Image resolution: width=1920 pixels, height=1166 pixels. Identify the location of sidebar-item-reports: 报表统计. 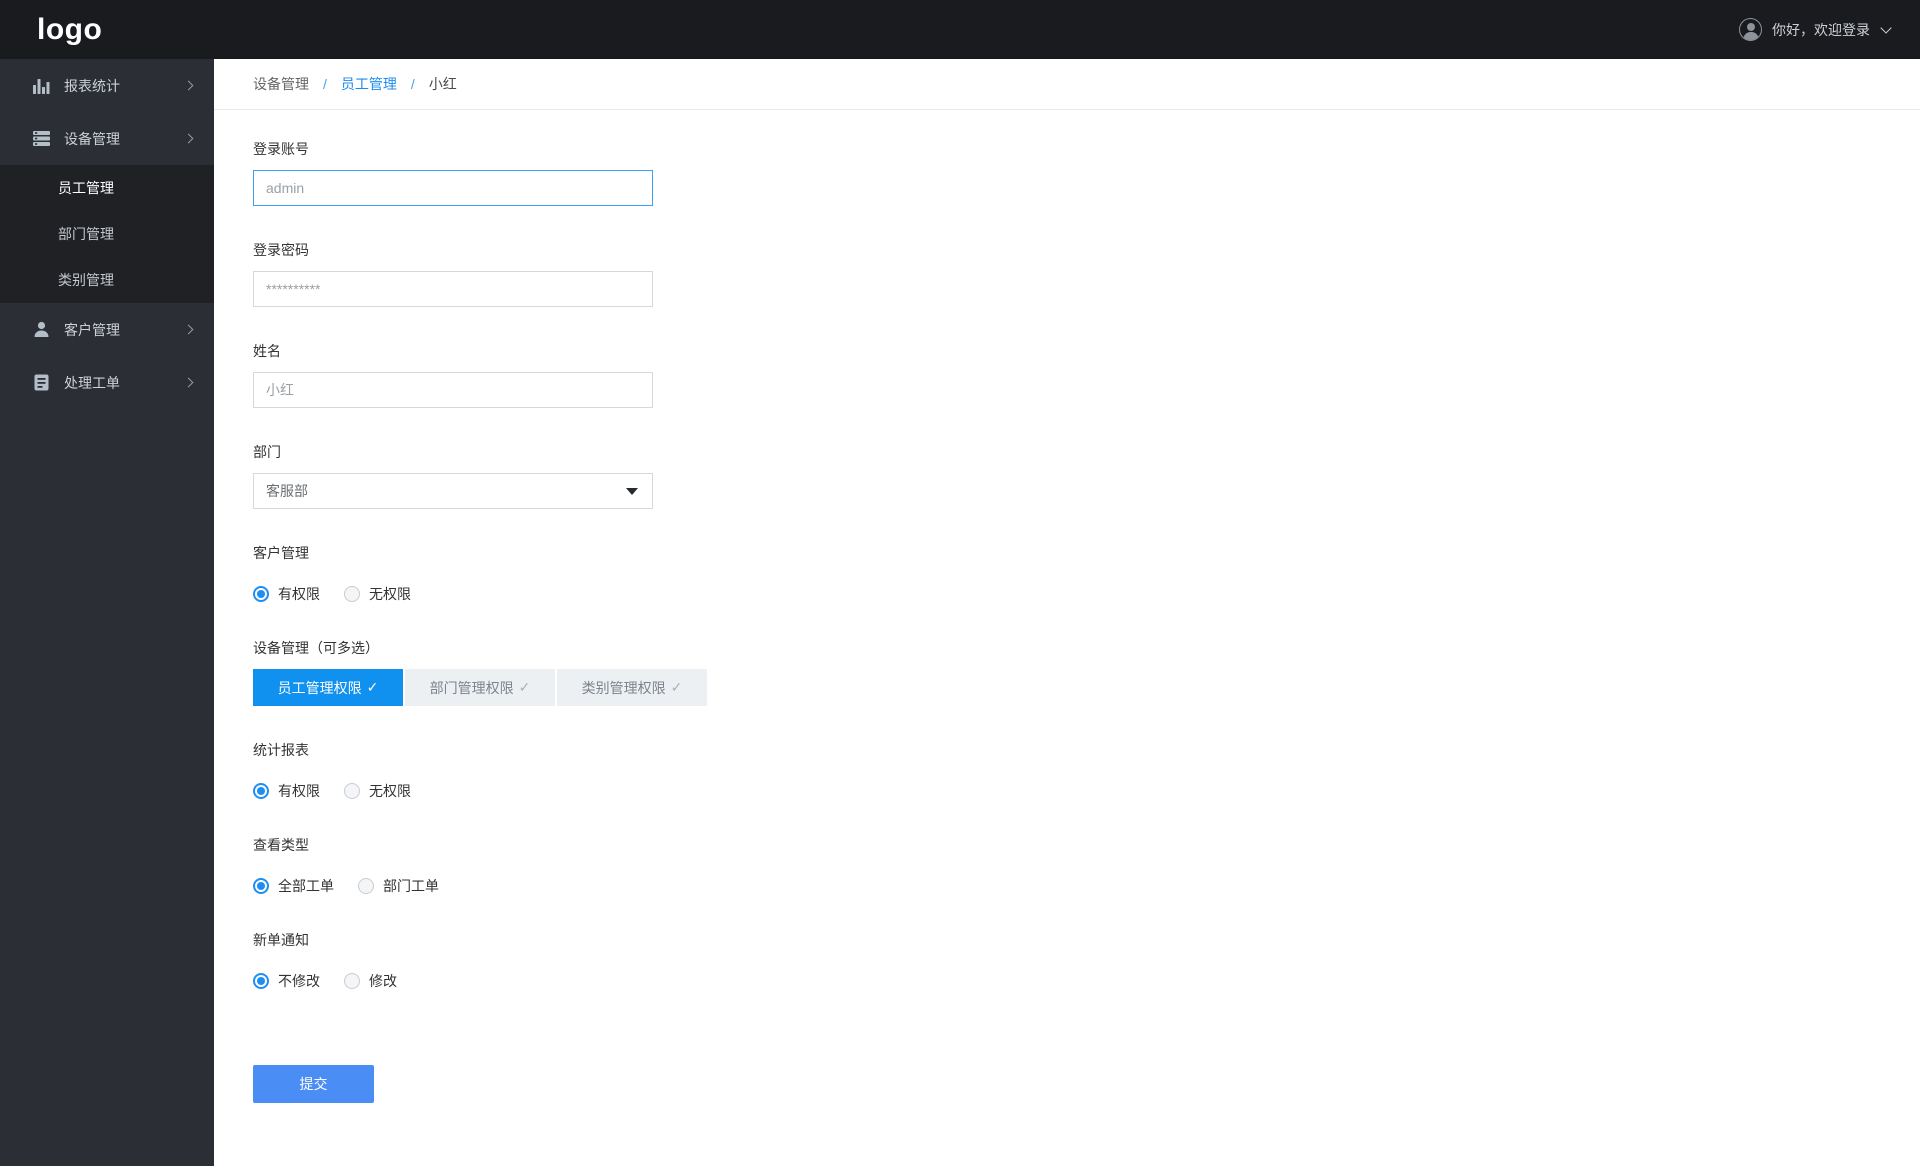
(107, 85).